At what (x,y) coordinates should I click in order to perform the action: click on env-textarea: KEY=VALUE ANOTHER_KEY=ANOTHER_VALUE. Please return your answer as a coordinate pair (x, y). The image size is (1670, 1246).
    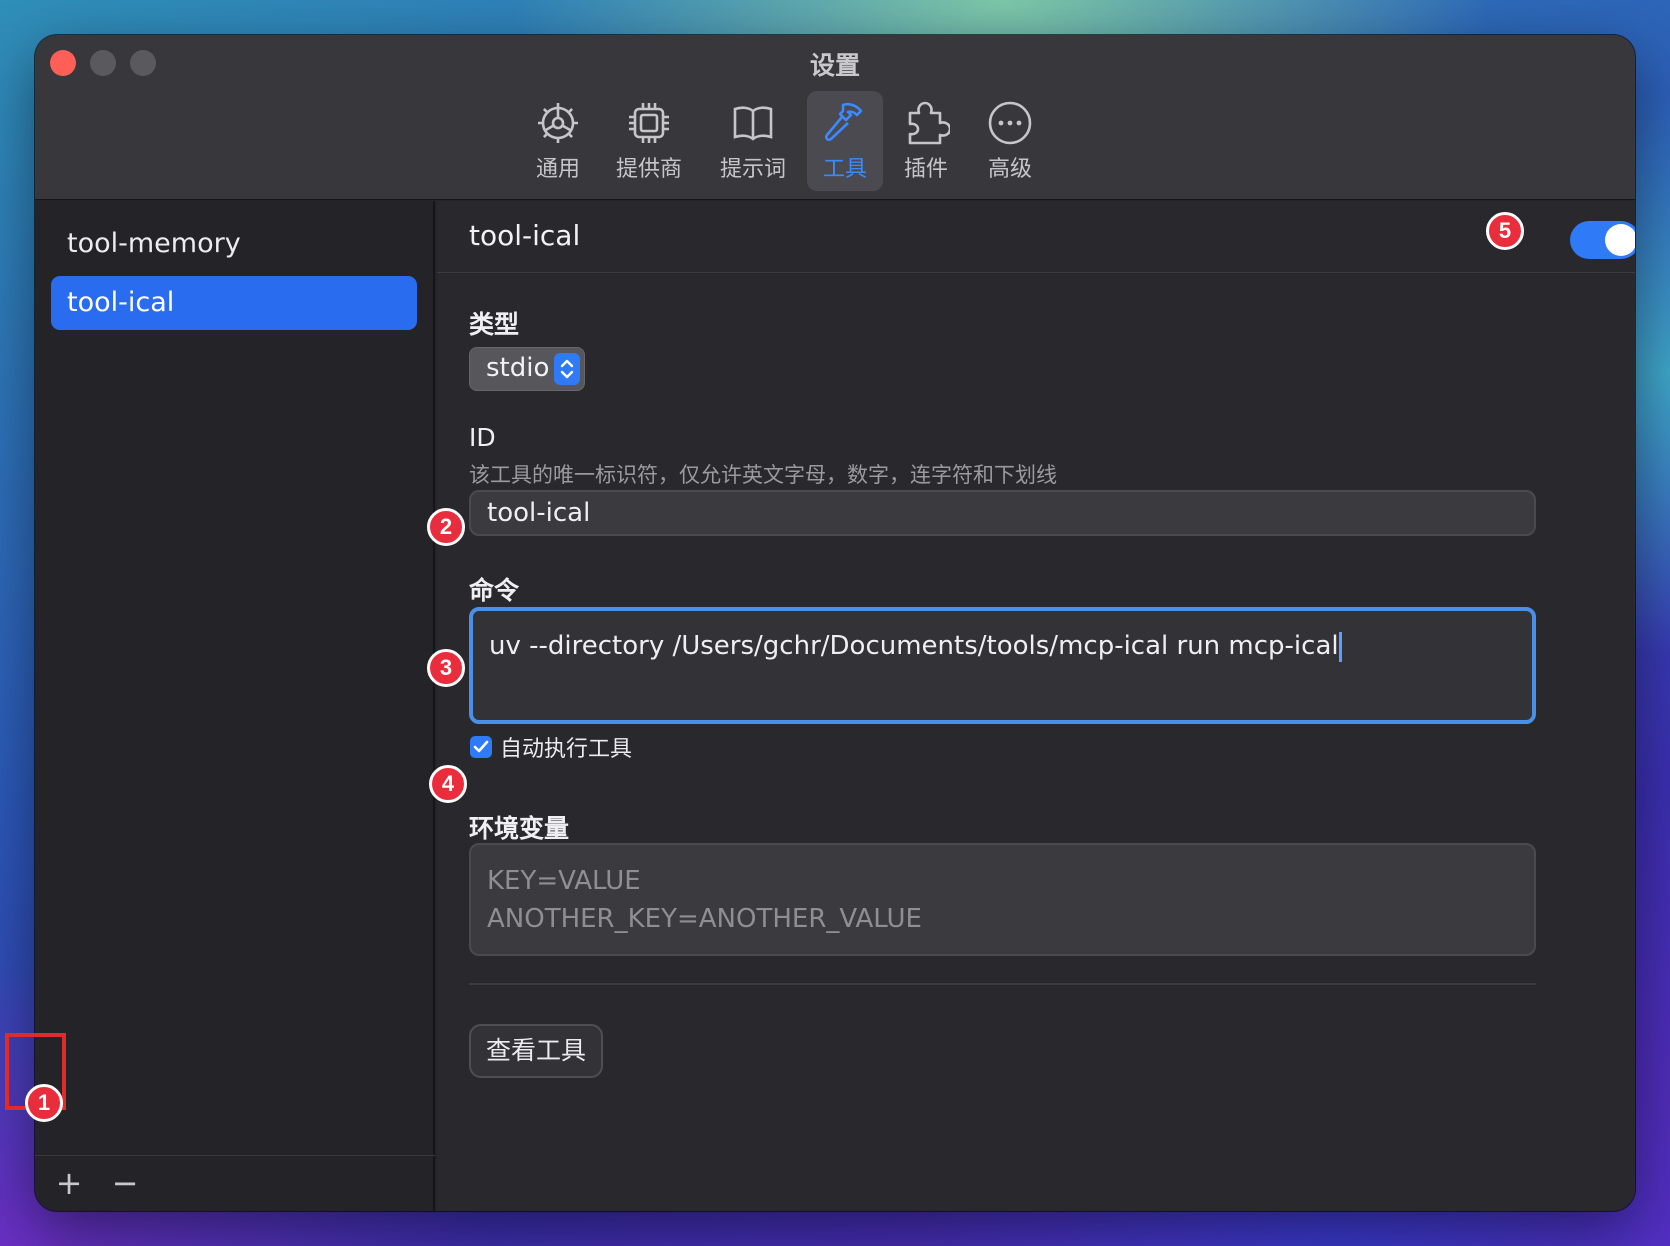
    Looking at the image, I should click on (1002, 899).